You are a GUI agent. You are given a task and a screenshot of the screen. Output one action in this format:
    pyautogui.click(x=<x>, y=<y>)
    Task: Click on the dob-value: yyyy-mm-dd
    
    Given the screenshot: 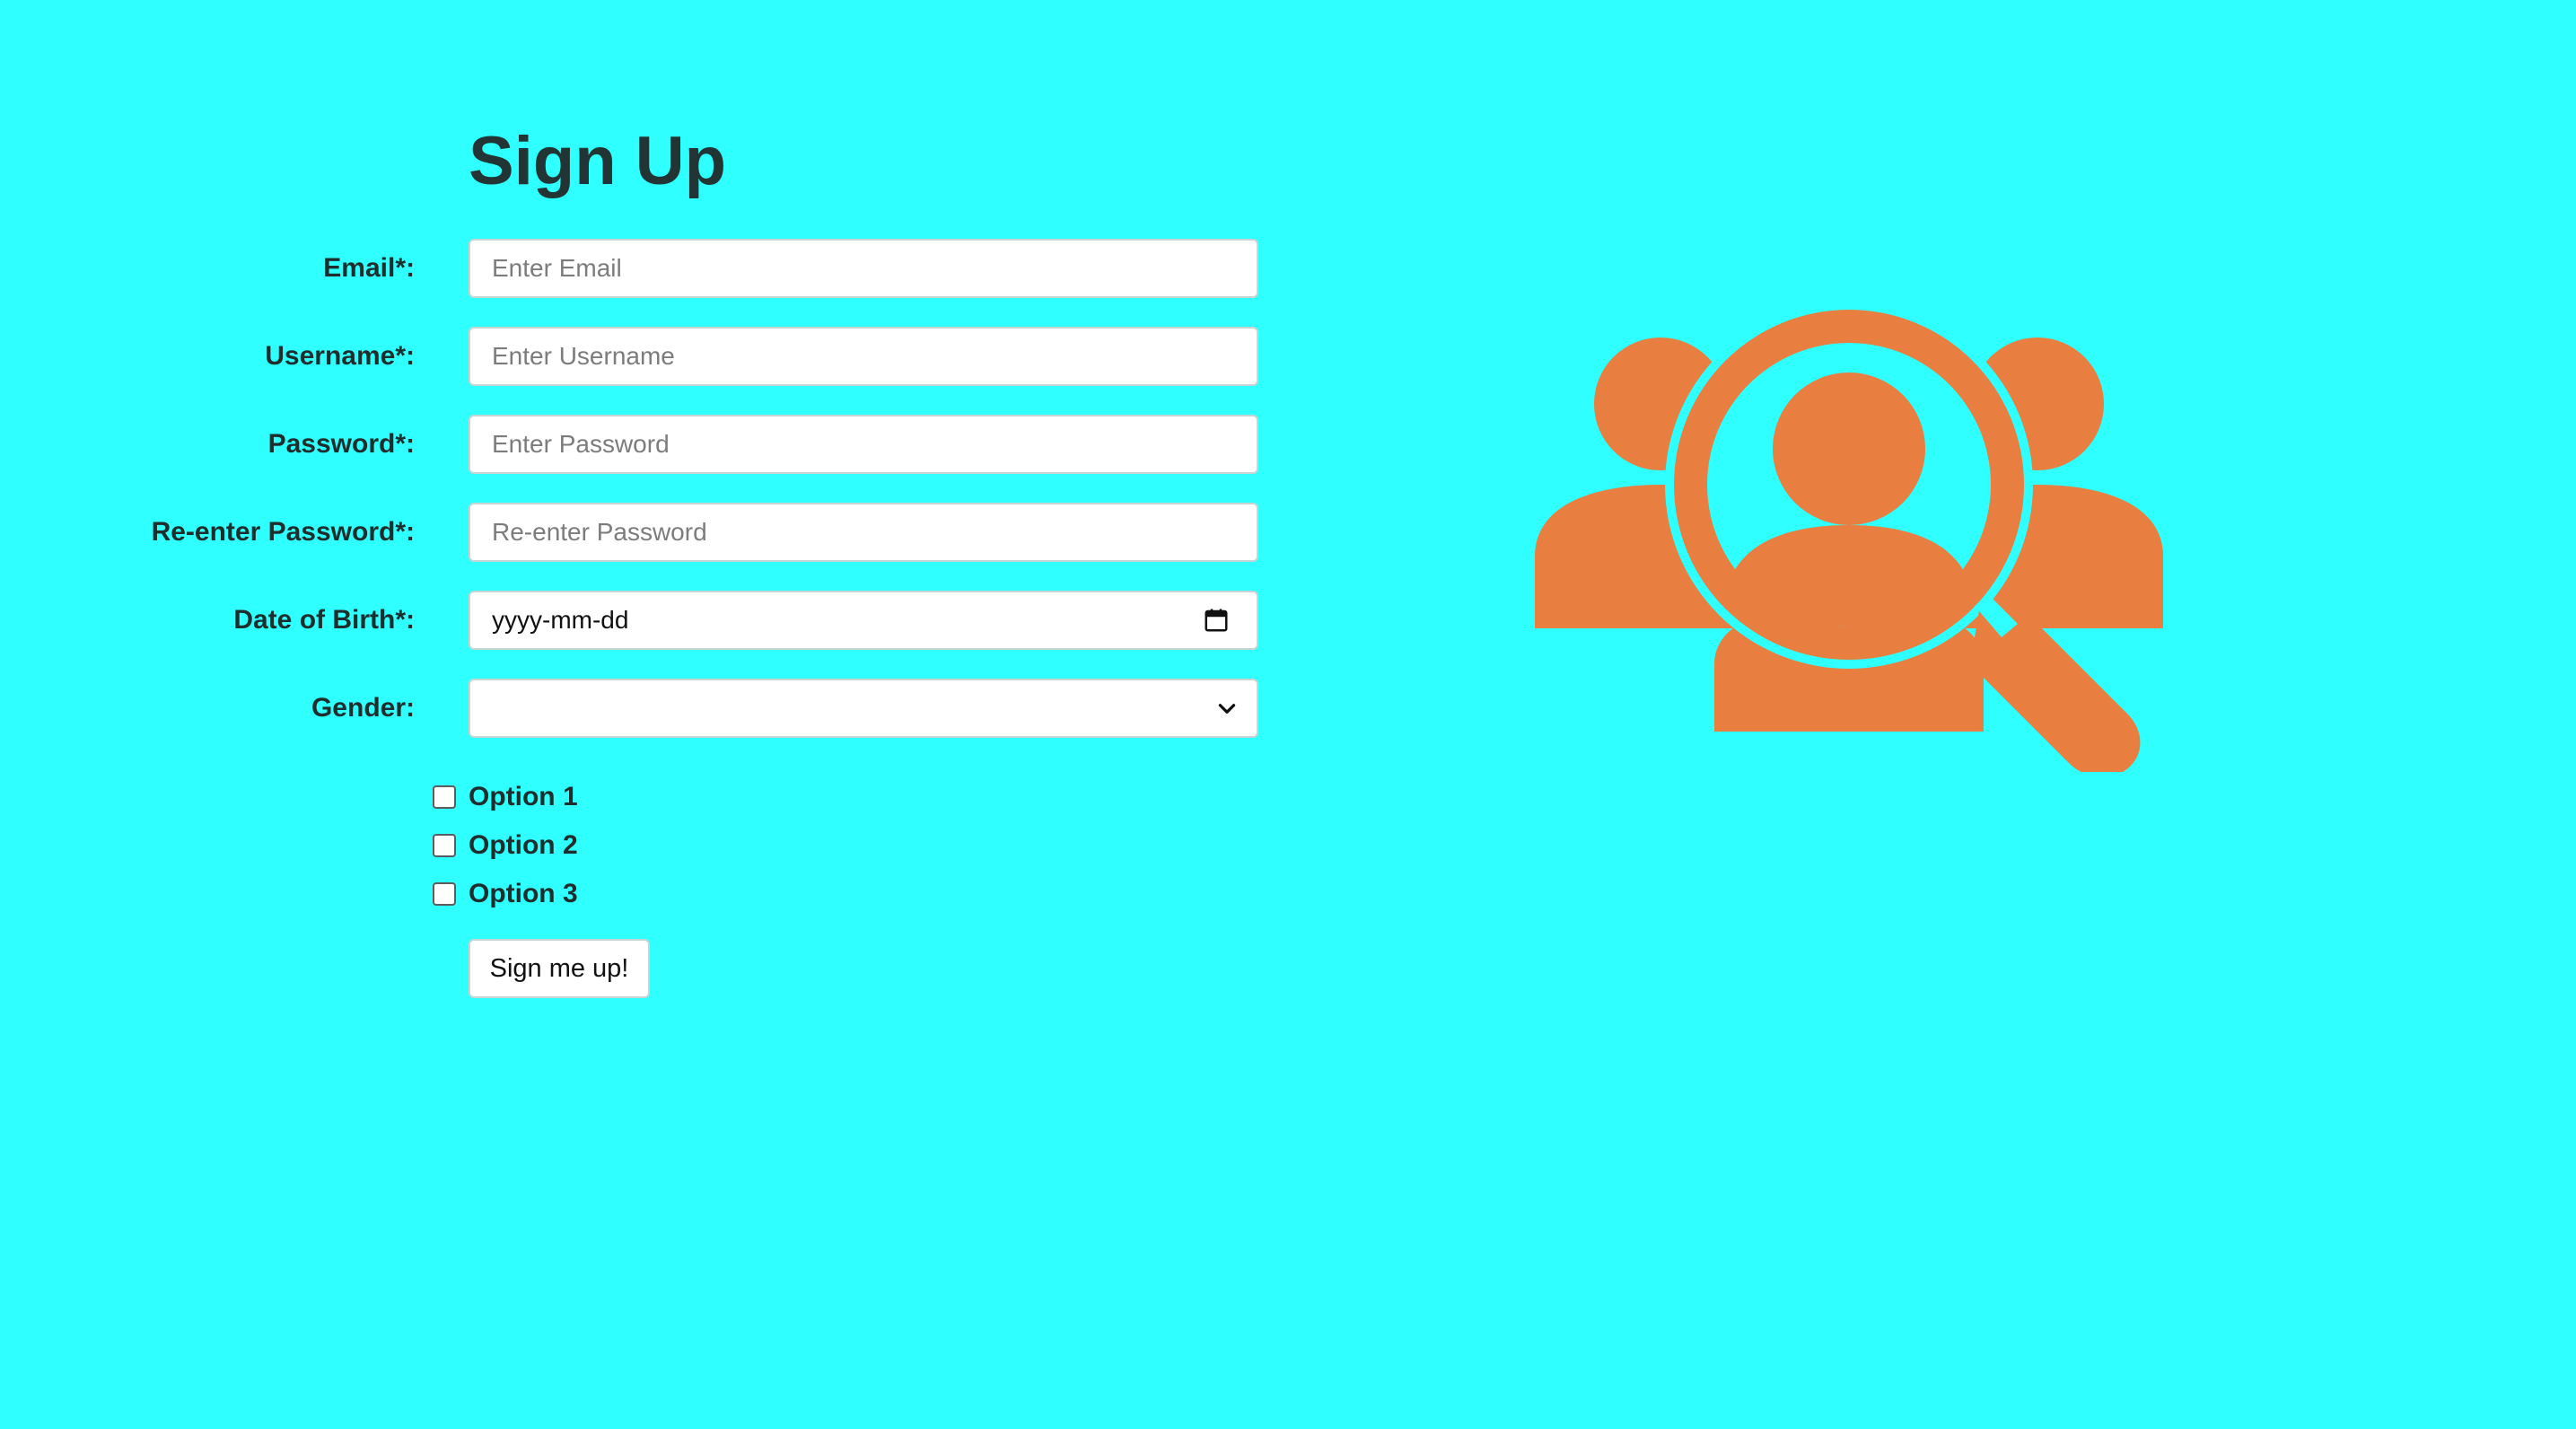 What is the action you would take?
    pyautogui.click(x=560, y=620)
    